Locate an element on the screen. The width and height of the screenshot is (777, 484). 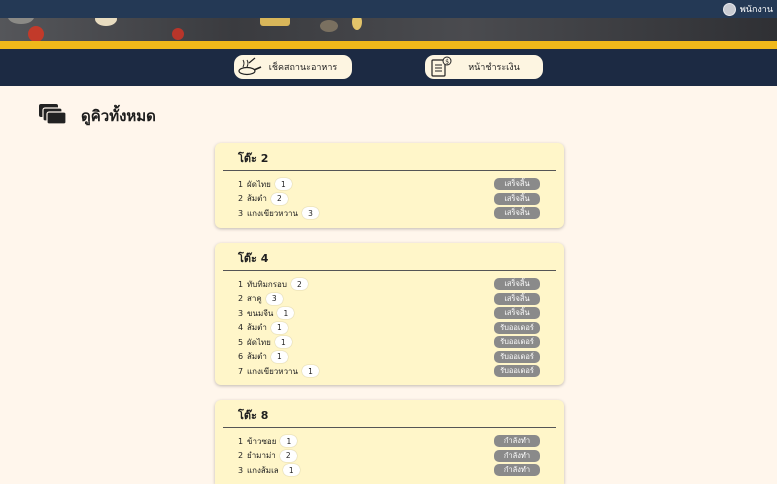
order-row: 3 แกงส้มเล 1 กำลังทำ is located at coordinates (389, 470).